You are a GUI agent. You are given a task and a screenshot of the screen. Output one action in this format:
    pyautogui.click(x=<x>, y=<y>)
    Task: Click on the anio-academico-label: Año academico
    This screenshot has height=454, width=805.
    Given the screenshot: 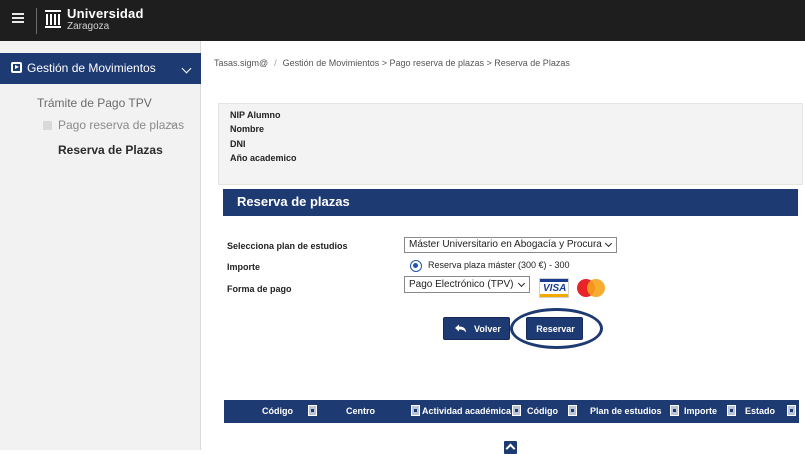 What is the action you would take?
    pyautogui.click(x=263, y=158)
    